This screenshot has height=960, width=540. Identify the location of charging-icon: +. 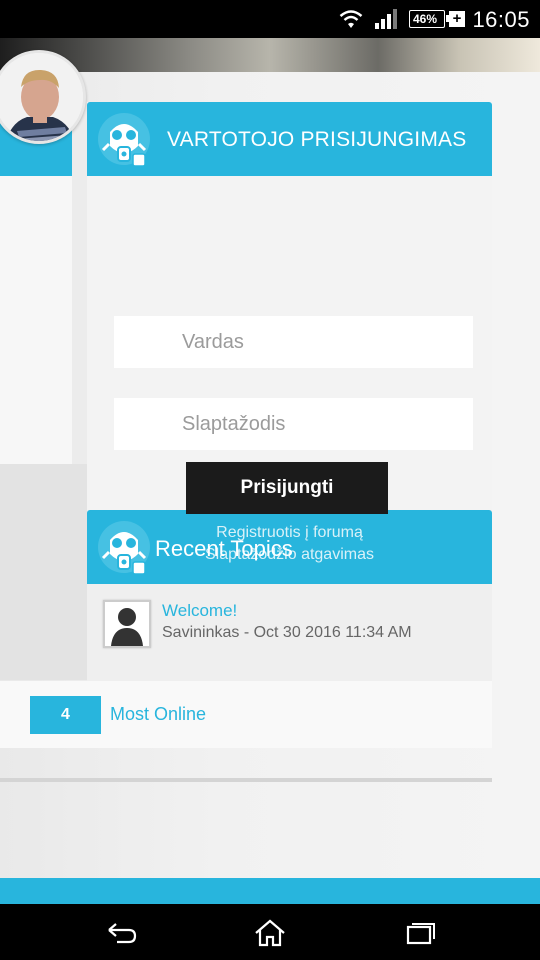
(457, 19).